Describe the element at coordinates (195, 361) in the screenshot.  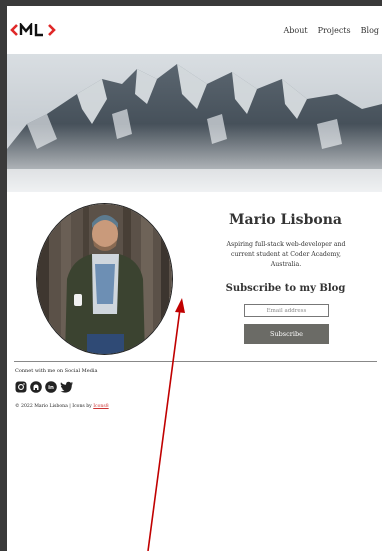
I see `footer-divider` at that location.